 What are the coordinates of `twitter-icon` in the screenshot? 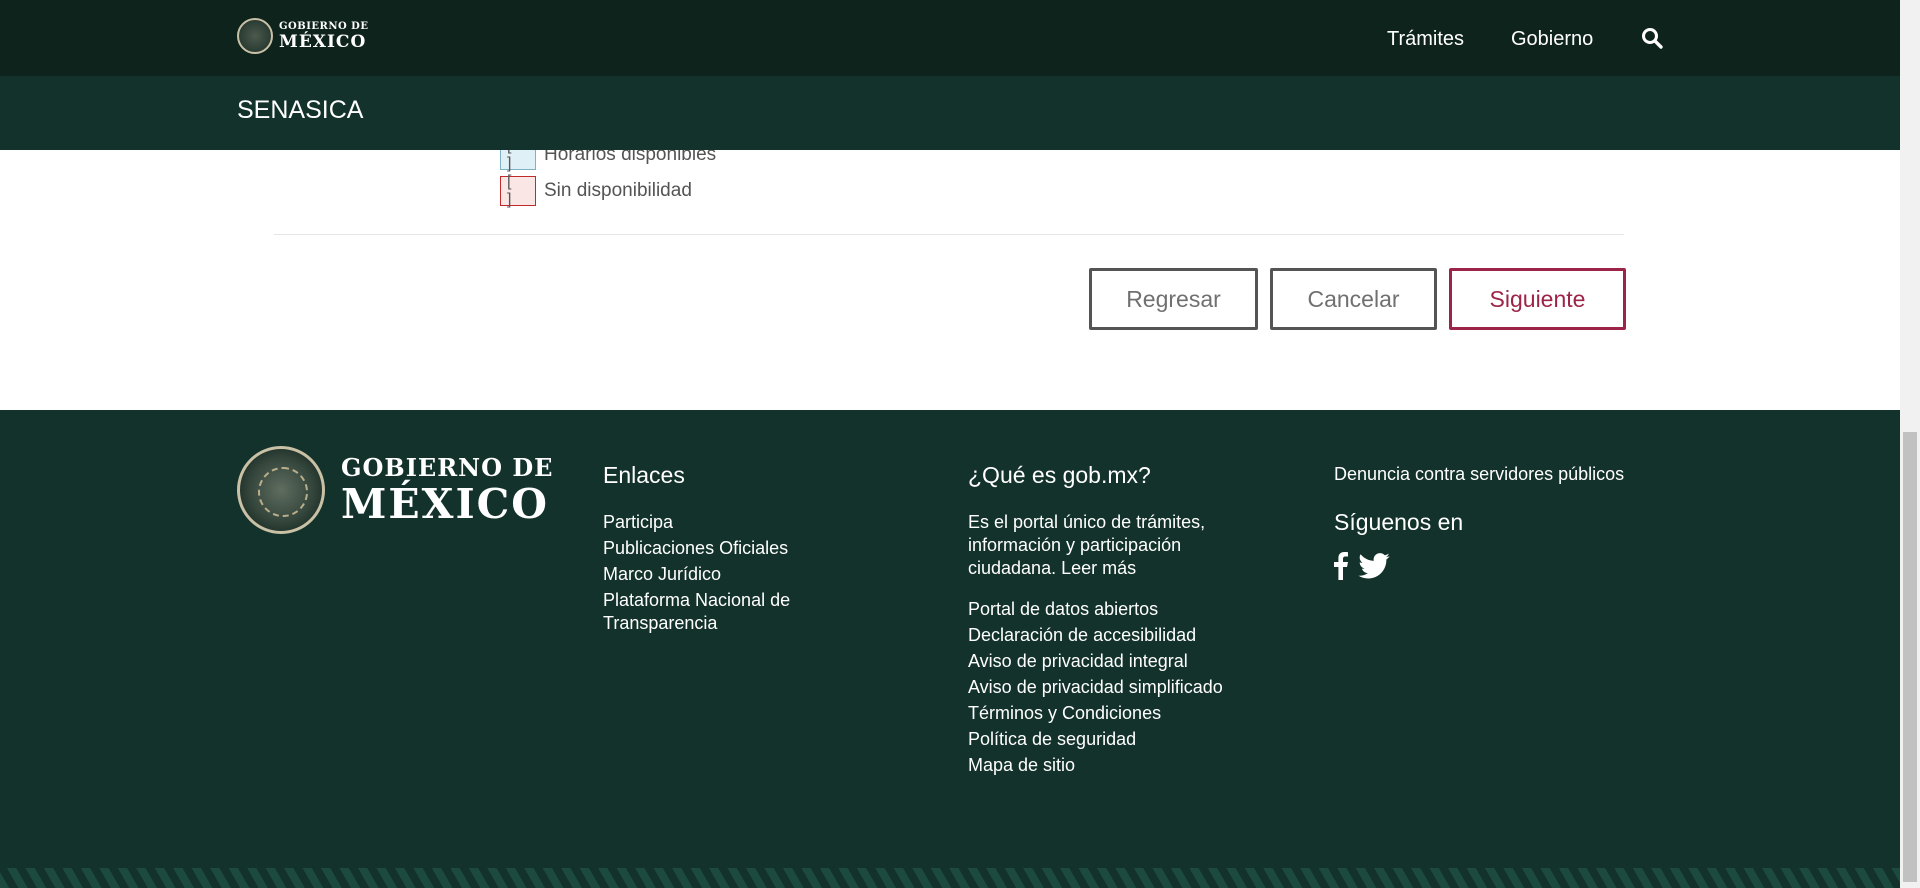 It's located at (1374, 566).